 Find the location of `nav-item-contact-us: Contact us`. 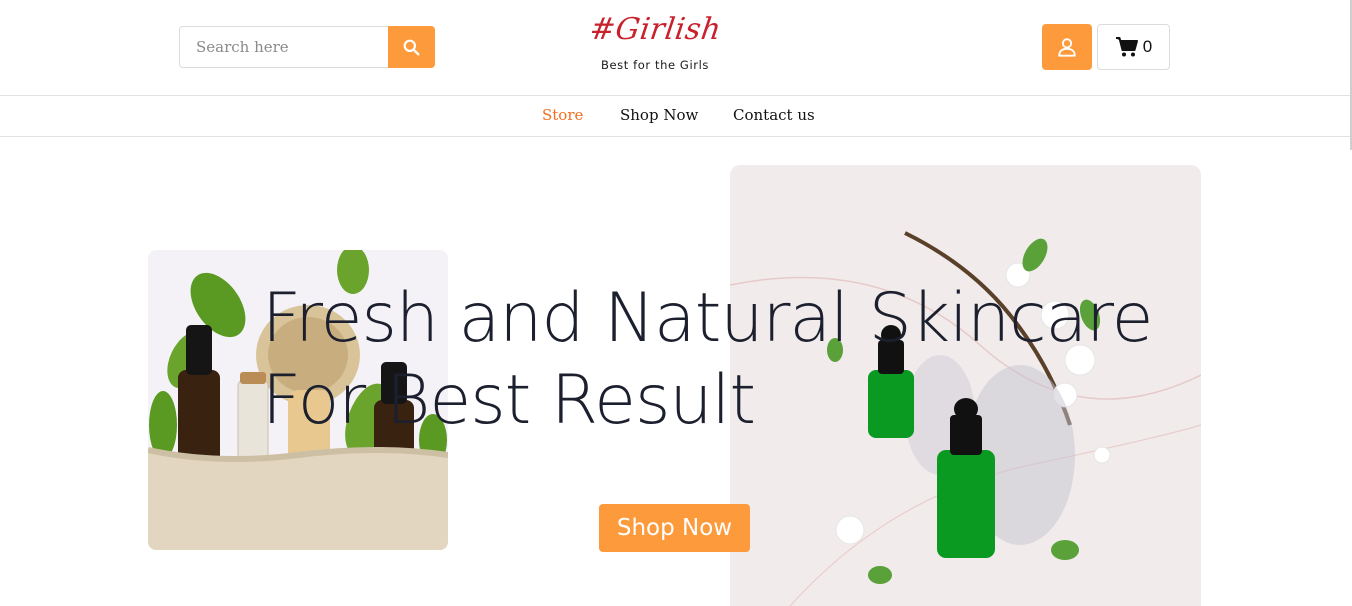

nav-item-contact-us: Contact us is located at coordinates (774, 115).